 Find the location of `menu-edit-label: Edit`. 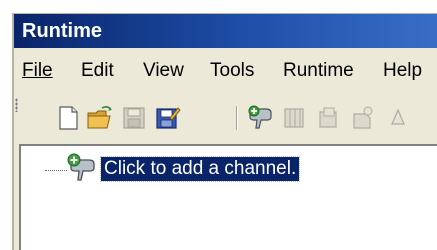

menu-edit-label: Edit is located at coordinates (97, 70).